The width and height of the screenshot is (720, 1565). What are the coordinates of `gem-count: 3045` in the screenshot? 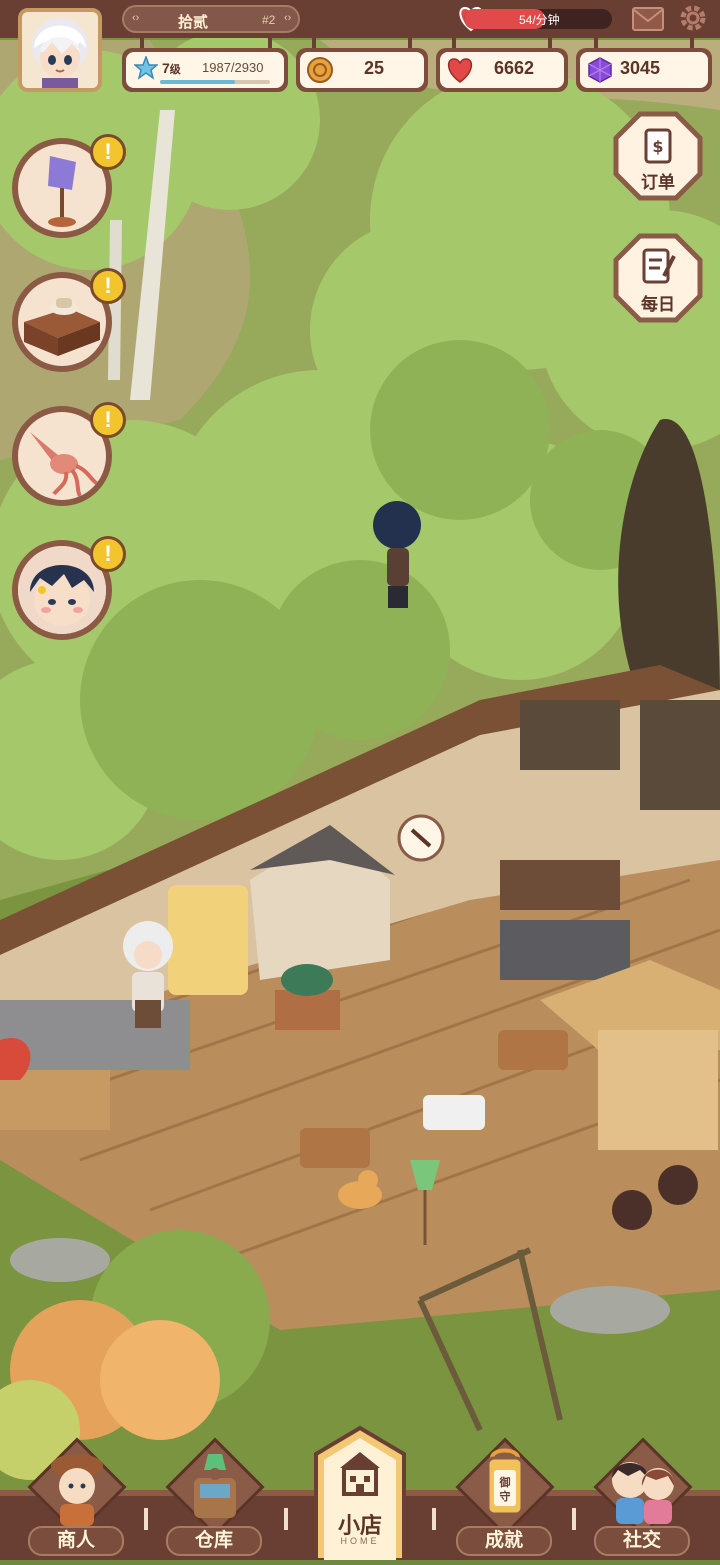 It's located at (640, 68).